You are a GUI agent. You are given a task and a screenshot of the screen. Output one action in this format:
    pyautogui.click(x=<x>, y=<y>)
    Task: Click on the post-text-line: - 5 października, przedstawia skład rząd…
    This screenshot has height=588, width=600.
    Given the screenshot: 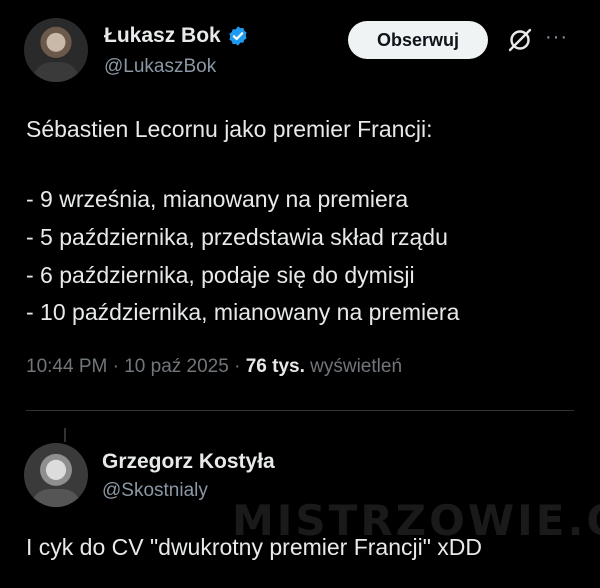 What is the action you would take?
    pyautogui.click(x=237, y=237)
    